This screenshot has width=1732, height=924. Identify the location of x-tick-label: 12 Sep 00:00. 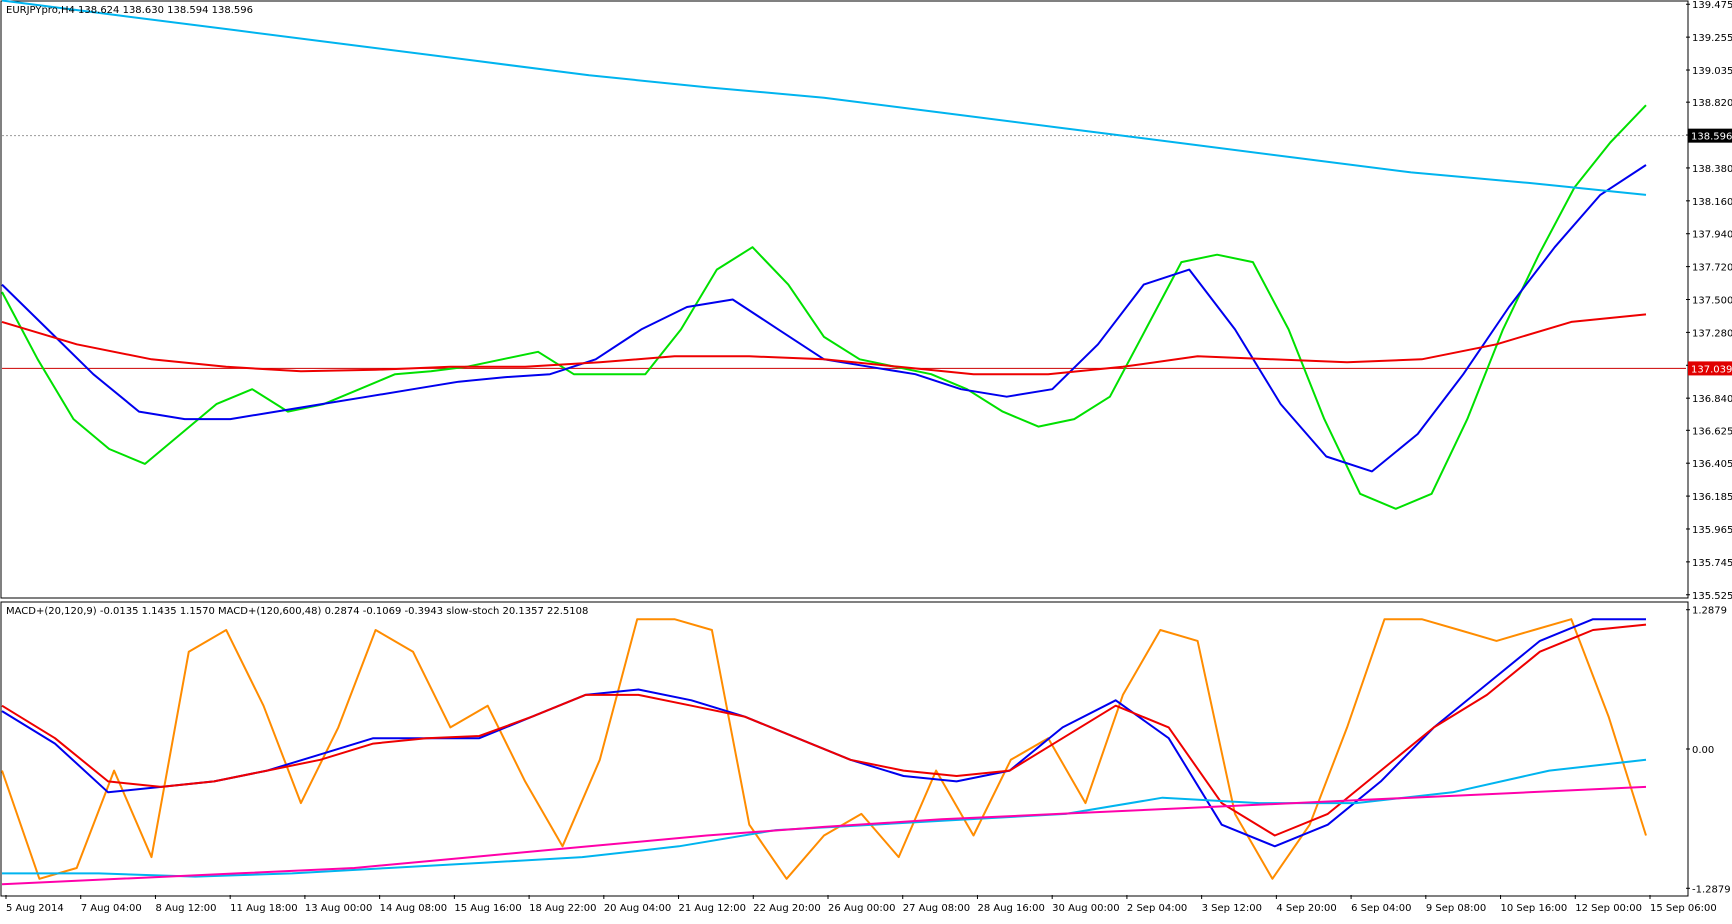
(1608, 908).